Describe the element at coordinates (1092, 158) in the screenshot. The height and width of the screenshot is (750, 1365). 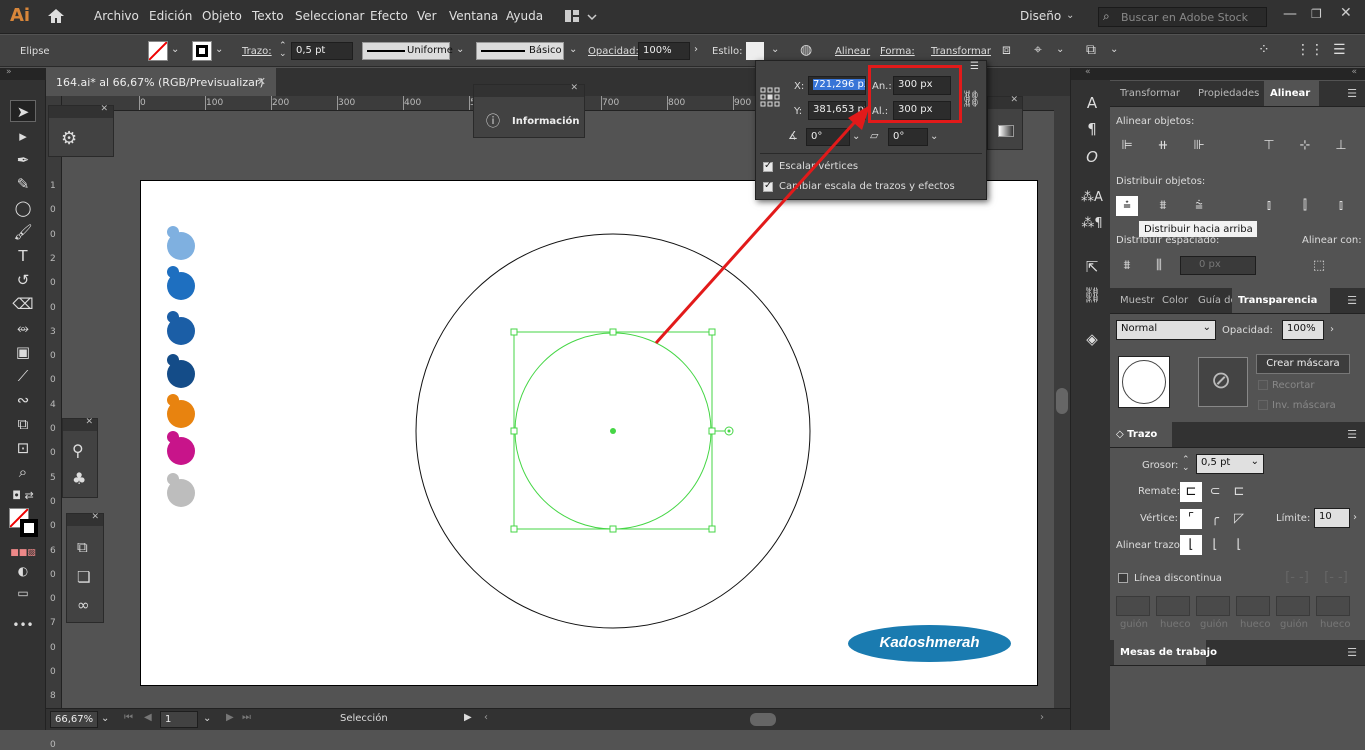
I see `opentype-icon: O` at that location.